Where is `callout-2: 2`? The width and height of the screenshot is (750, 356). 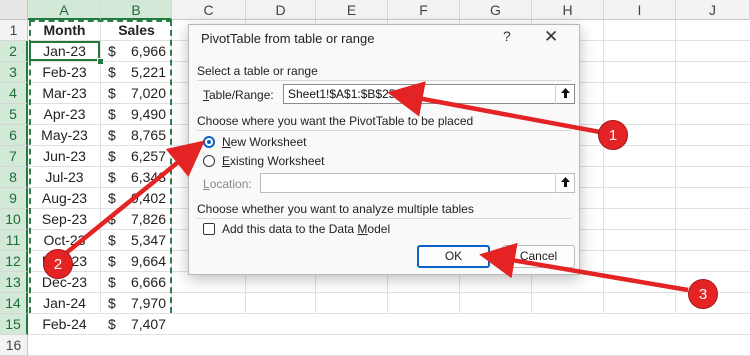
callout-2: 2 is located at coordinates (58, 264).